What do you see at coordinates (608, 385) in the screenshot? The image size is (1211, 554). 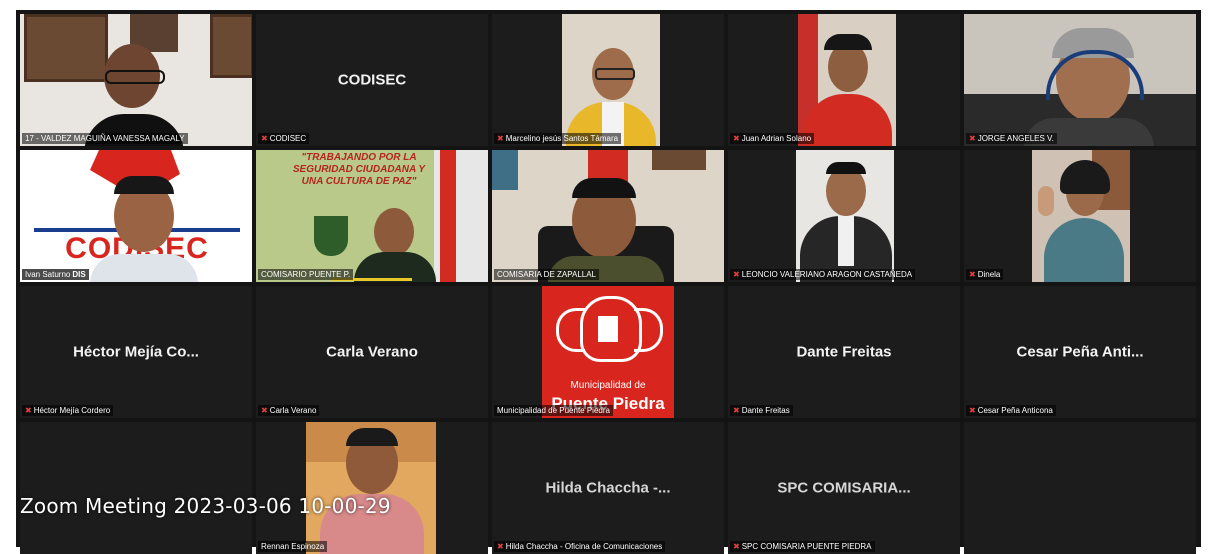 I see `municipal-logo-text: Municipalidad de` at bounding box center [608, 385].